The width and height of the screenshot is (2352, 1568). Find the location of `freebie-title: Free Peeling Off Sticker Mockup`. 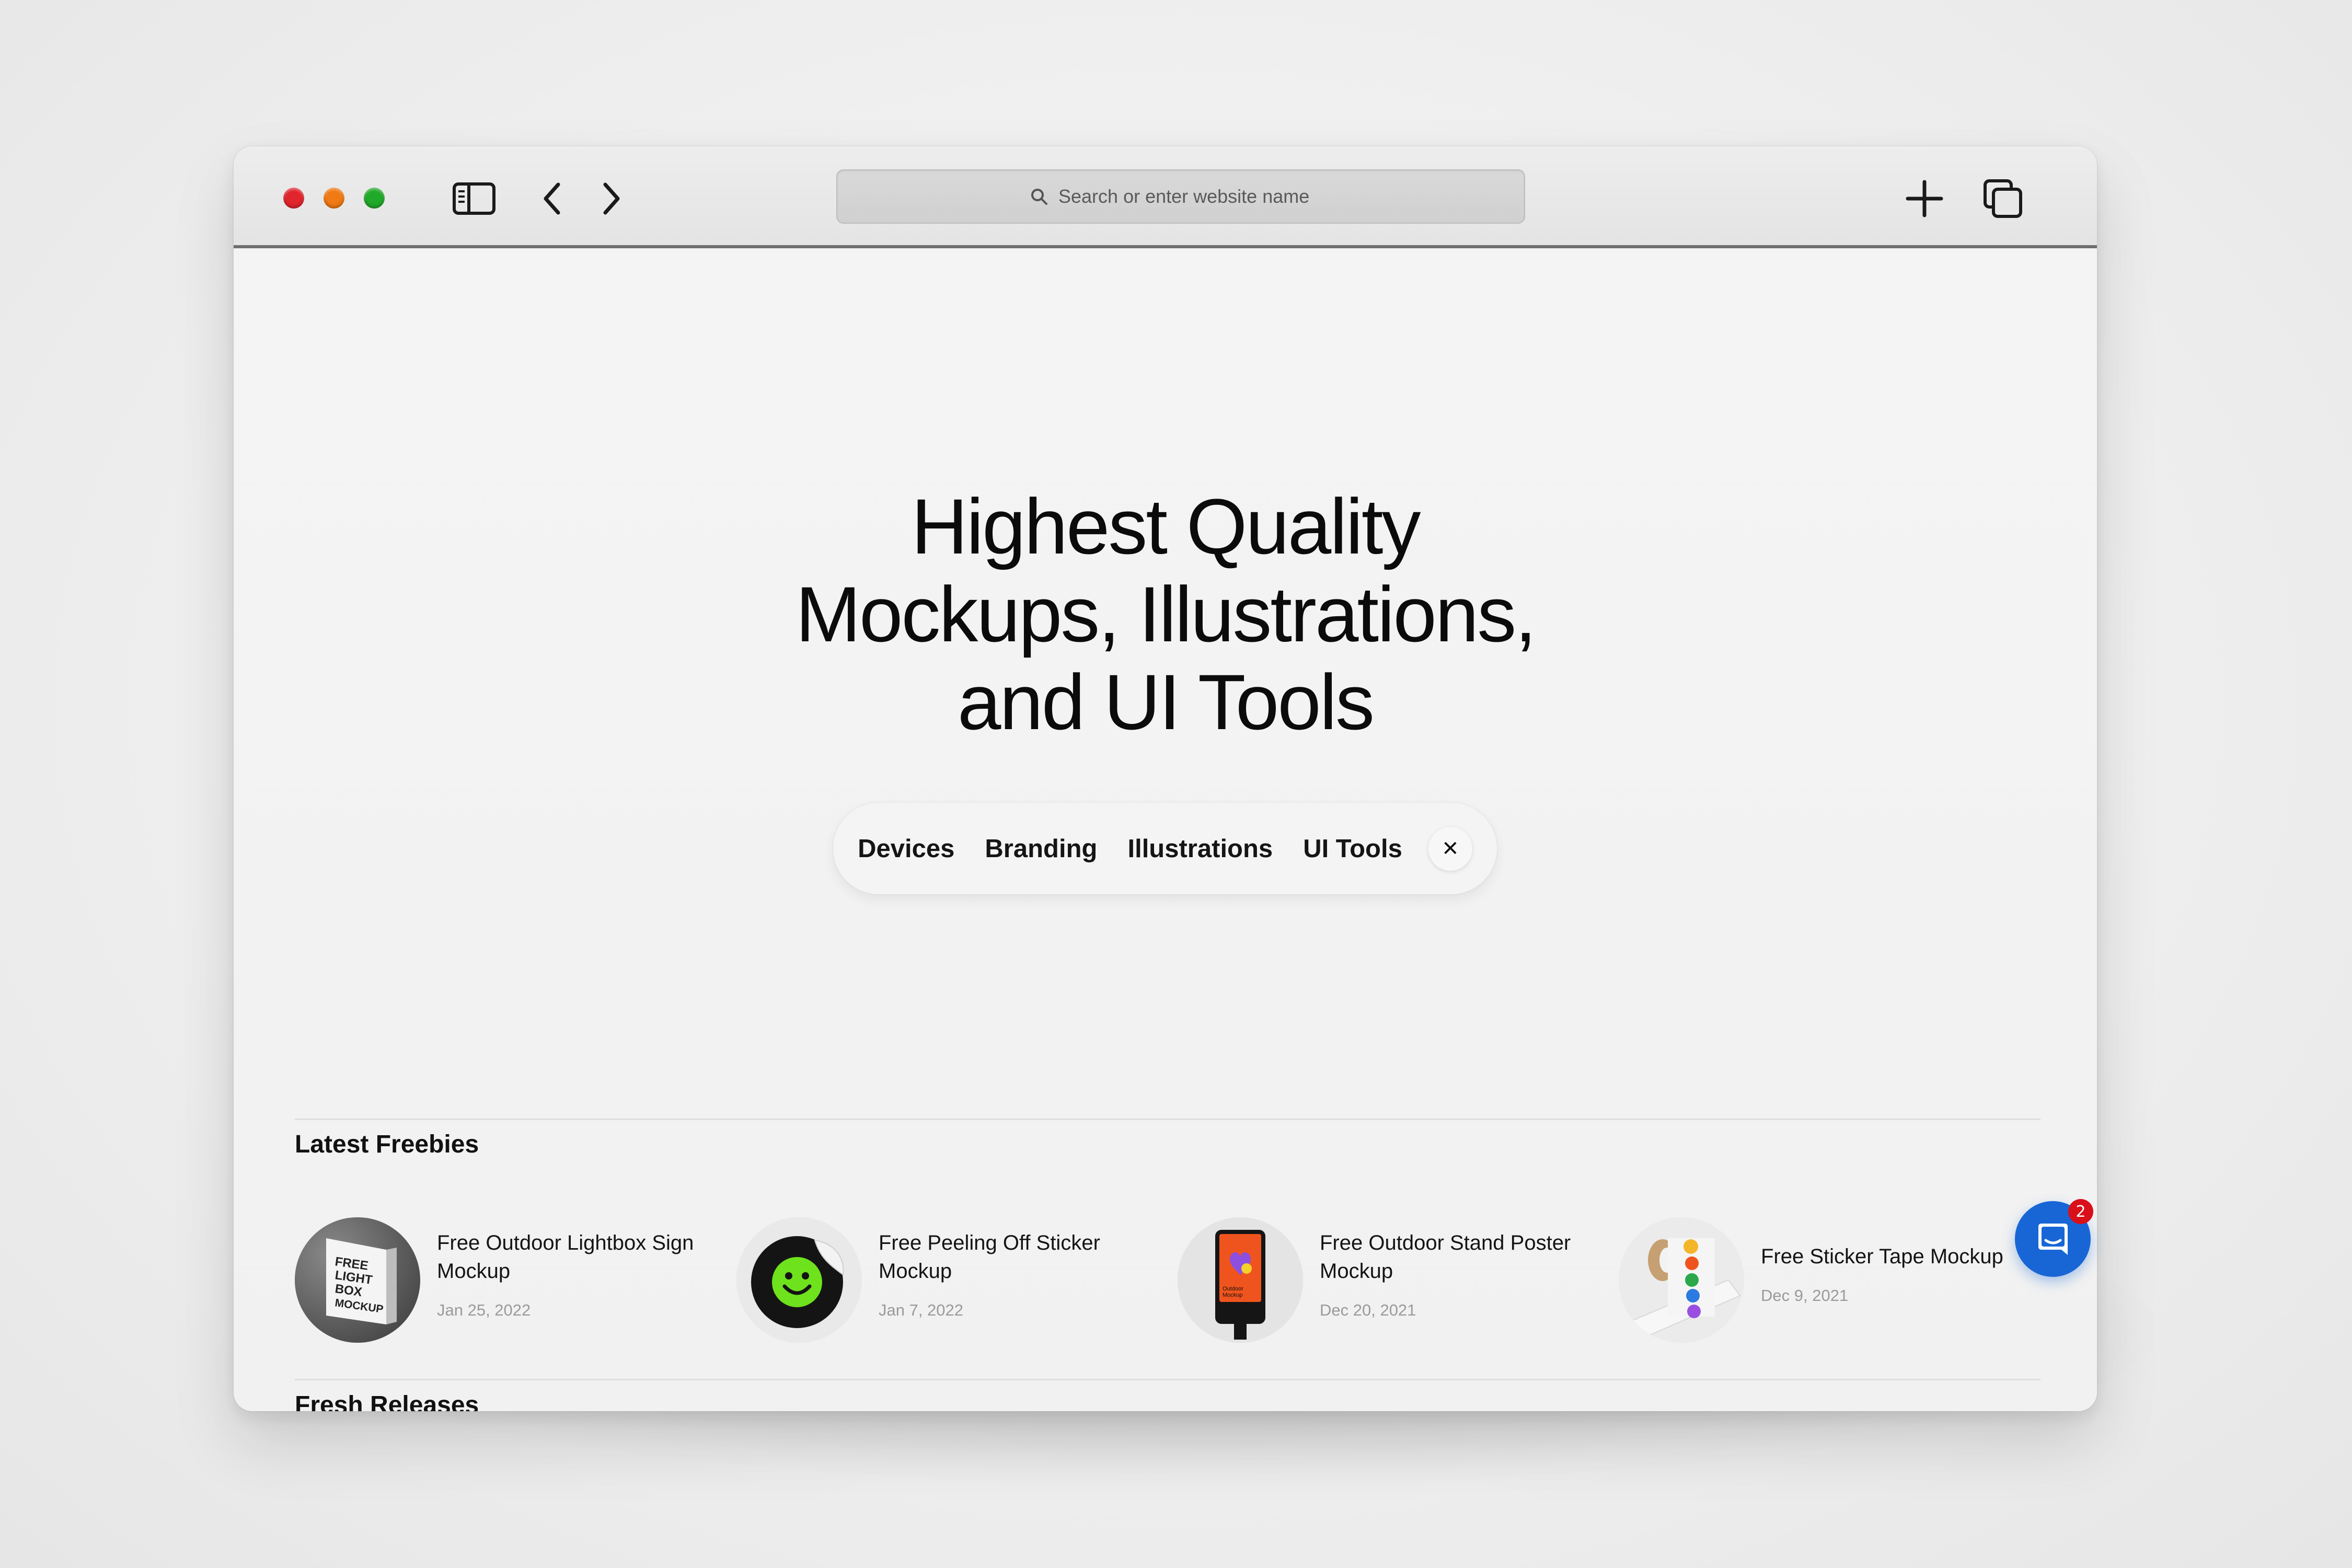

freebie-title: Free Peeling Off Sticker Mockup is located at coordinates (1025, 1257).